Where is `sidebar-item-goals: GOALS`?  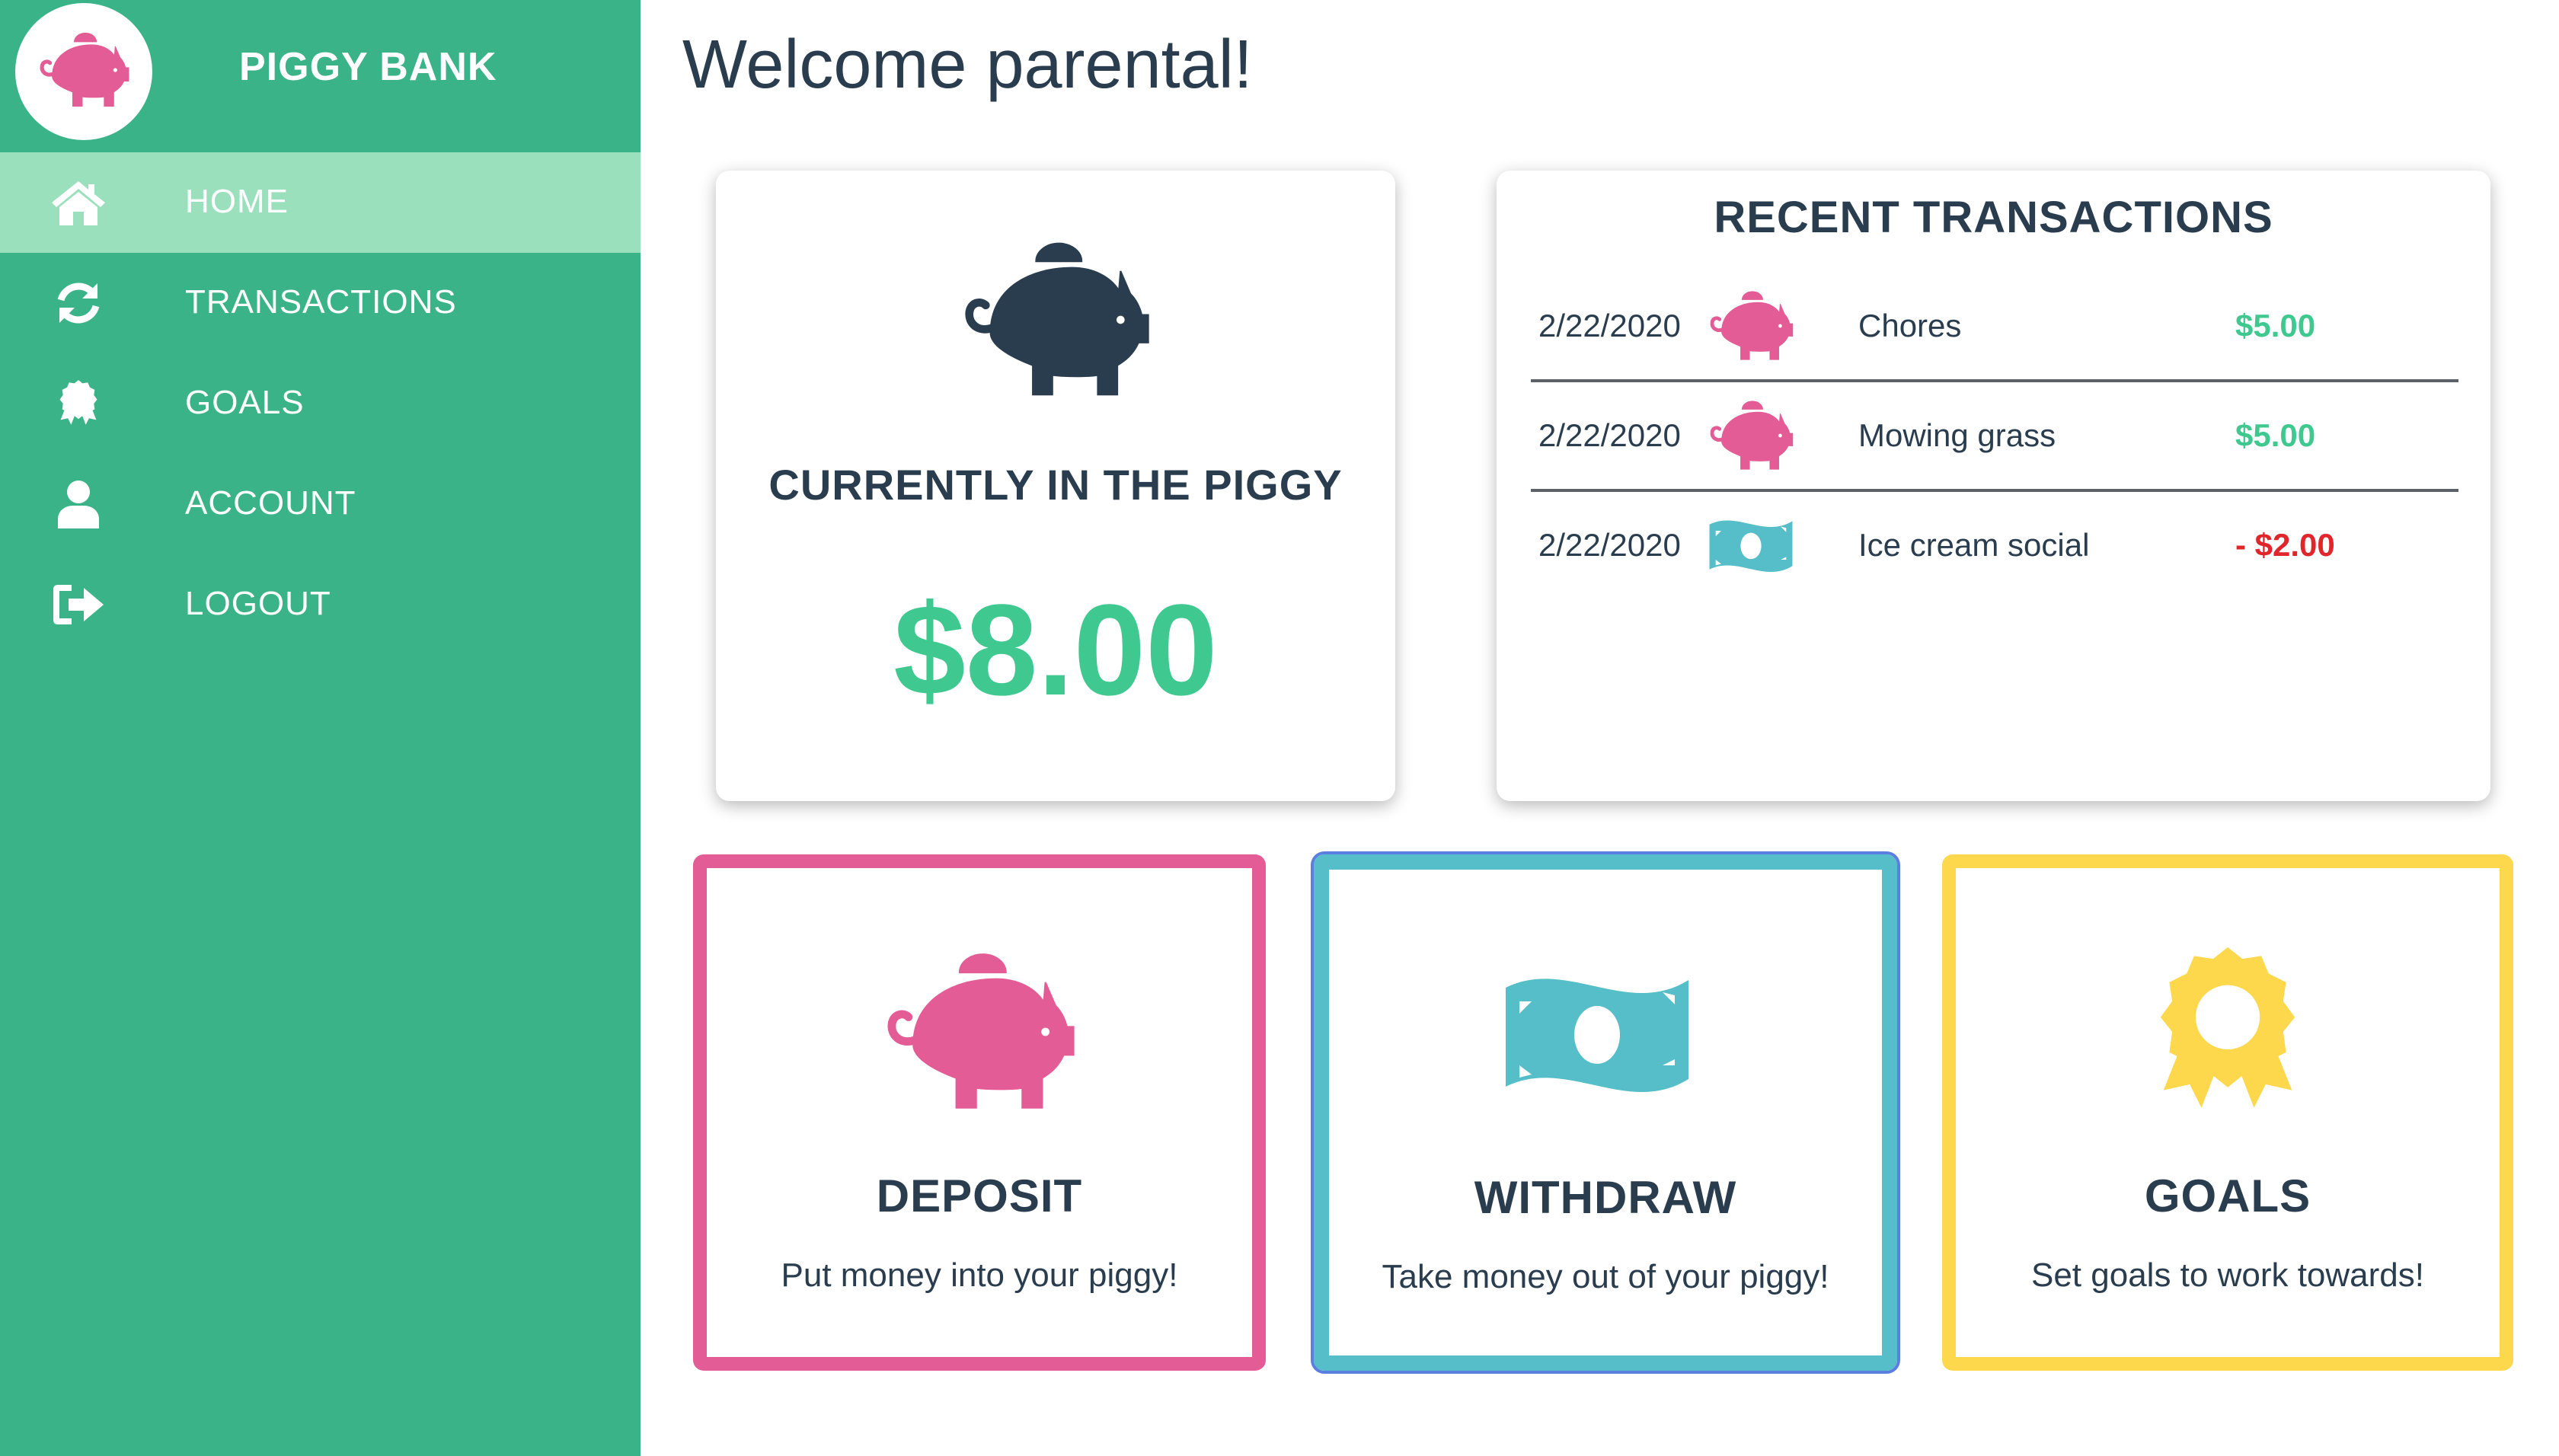
sidebar-item-goals: GOALS is located at coordinates (320, 403).